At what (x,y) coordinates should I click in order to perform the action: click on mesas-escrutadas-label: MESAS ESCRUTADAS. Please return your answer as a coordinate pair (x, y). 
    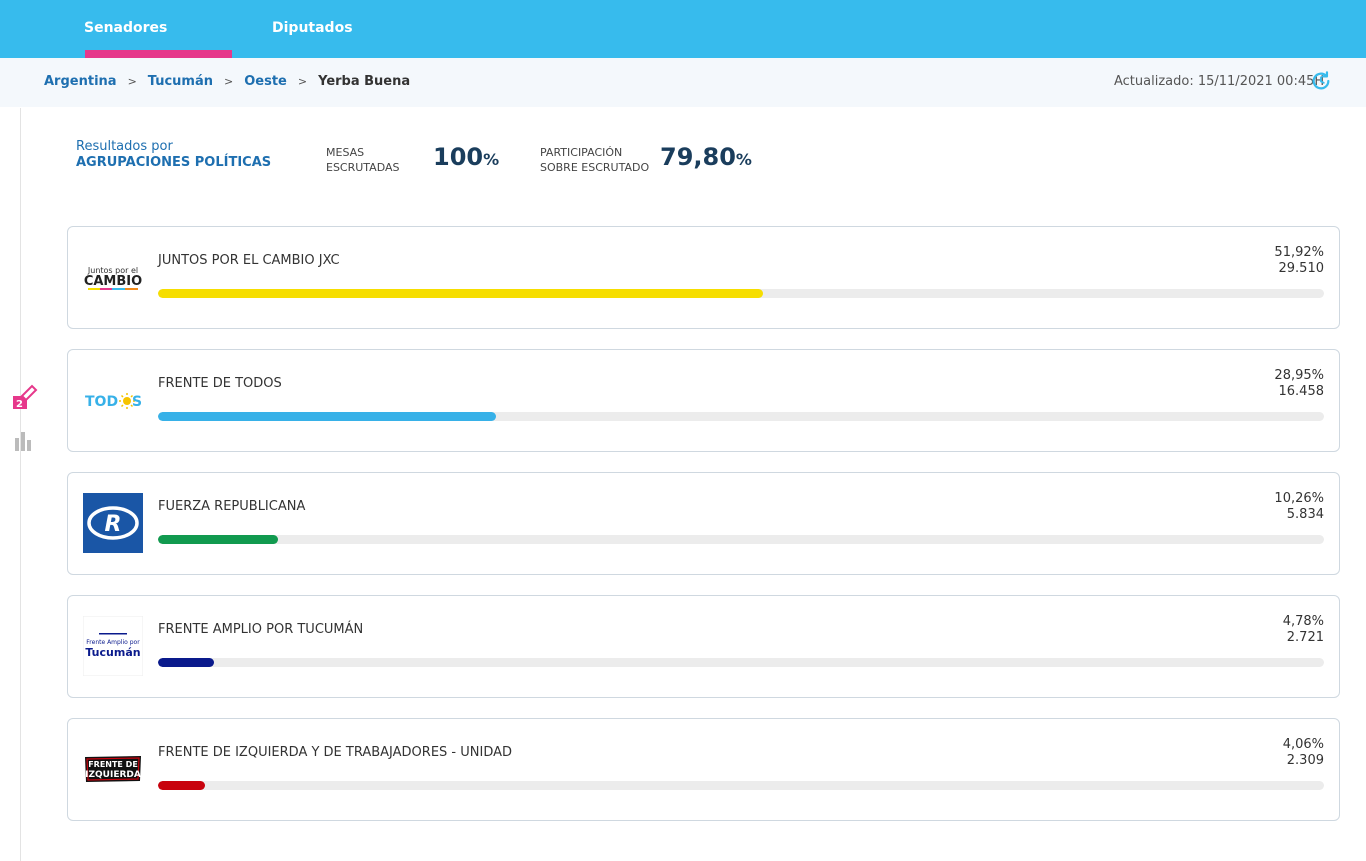
    Looking at the image, I should click on (362, 160).